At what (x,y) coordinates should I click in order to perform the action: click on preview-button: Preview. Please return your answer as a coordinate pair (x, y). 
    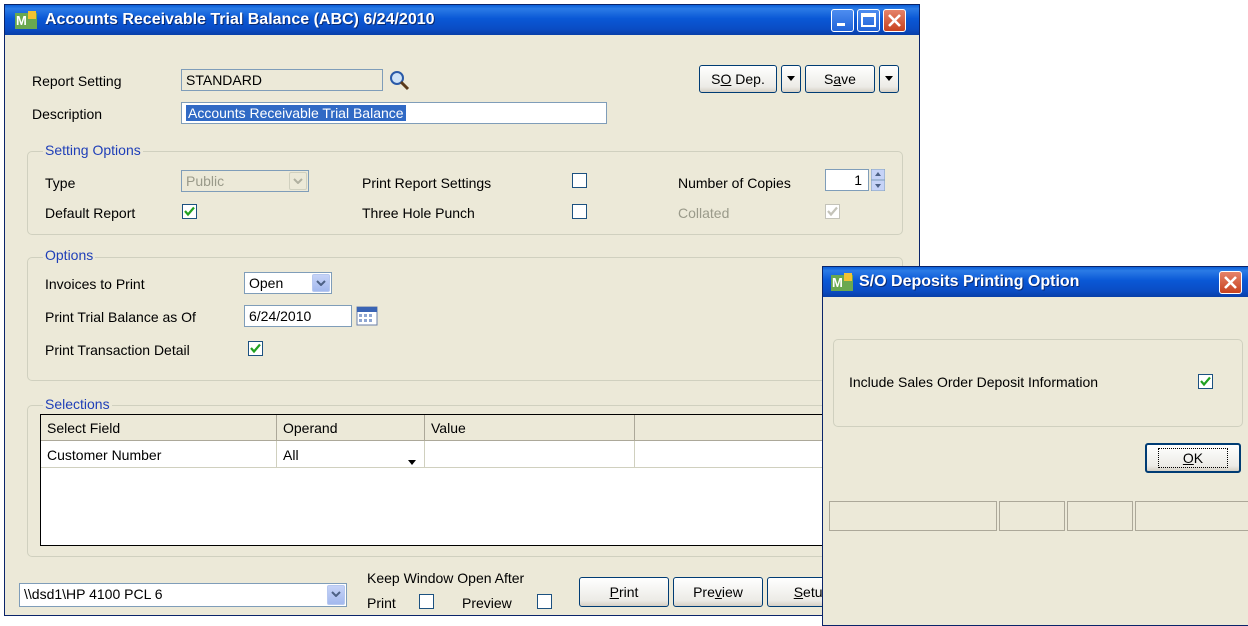
    Looking at the image, I should click on (718, 592).